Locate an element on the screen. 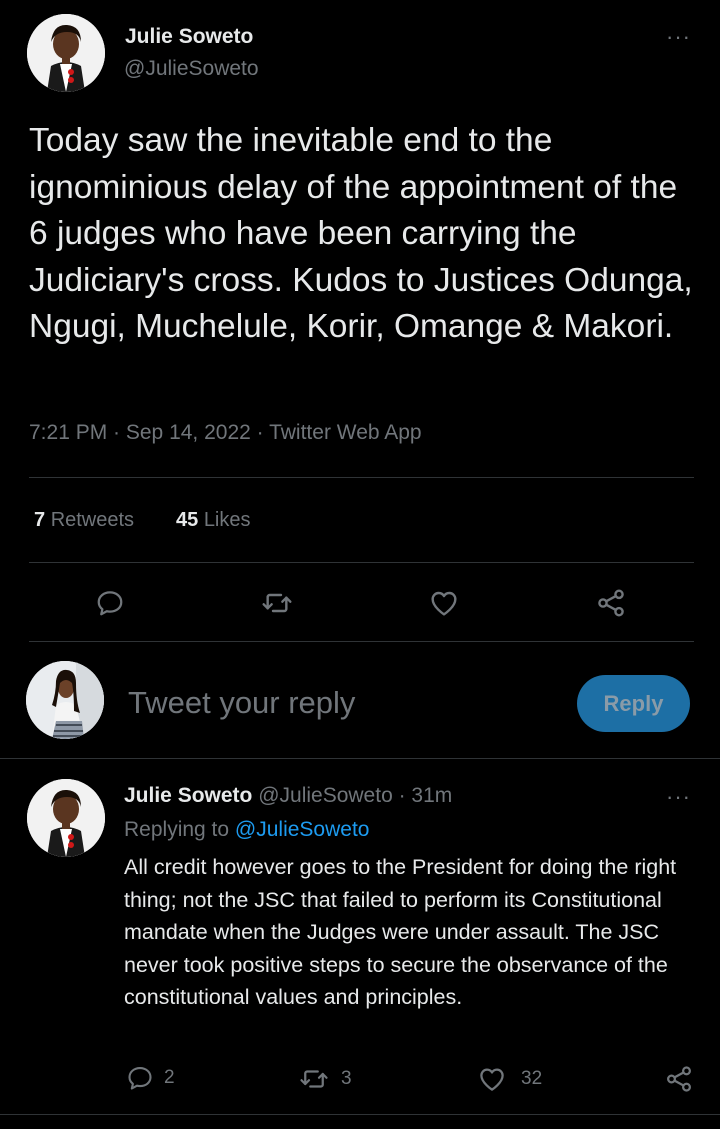  user-photo is located at coordinates (65, 700).